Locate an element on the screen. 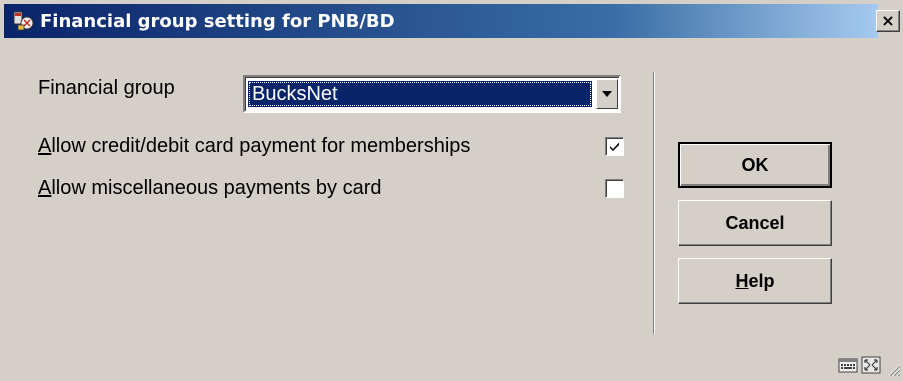 The image size is (903, 381). ok-button: OK is located at coordinates (755, 165).